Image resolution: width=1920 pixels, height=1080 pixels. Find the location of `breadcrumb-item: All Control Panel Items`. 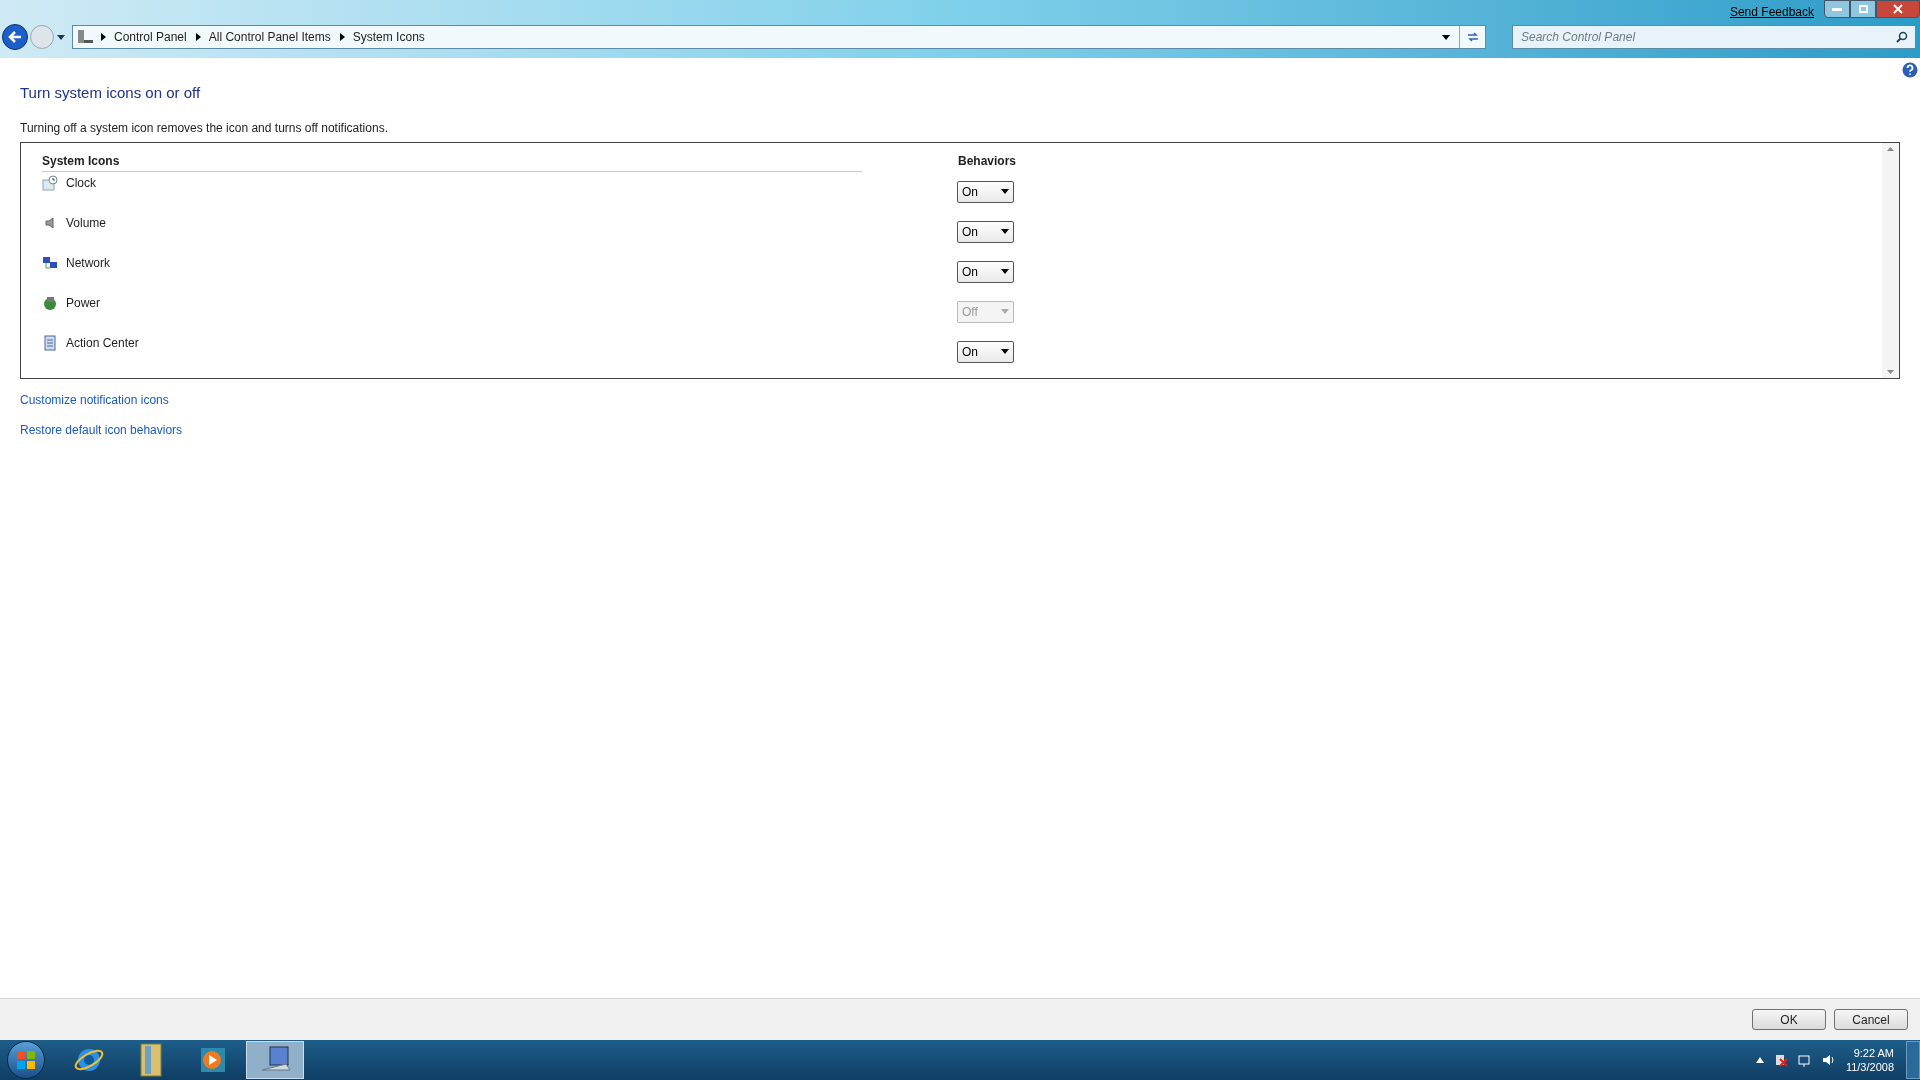

breadcrumb-item: All Control Panel Items is located at coordinates (269, 37).